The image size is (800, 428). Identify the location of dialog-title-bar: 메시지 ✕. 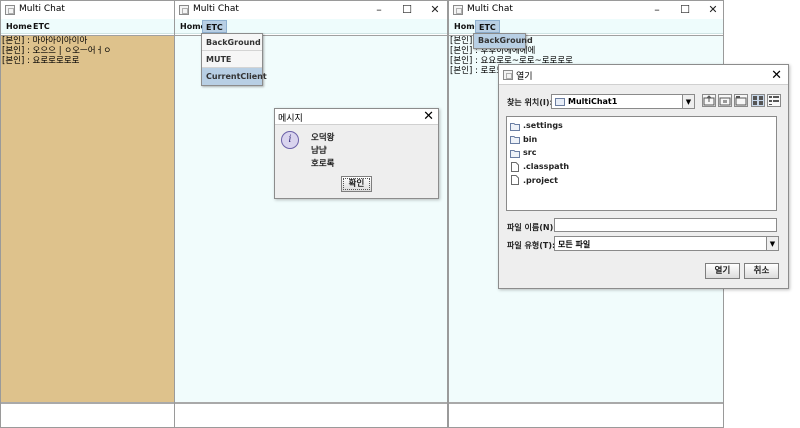
(356, 117).